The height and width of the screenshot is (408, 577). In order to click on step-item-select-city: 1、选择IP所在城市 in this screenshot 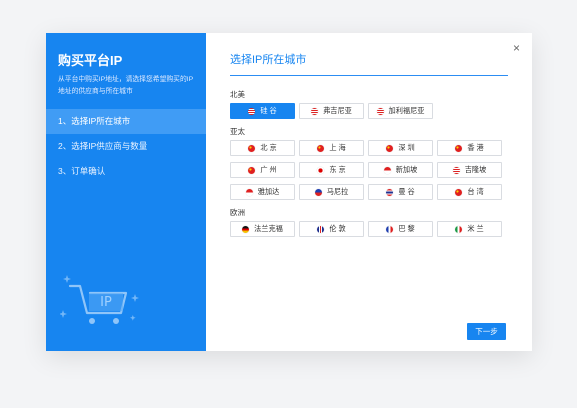, I will do `click(126, 121)`.